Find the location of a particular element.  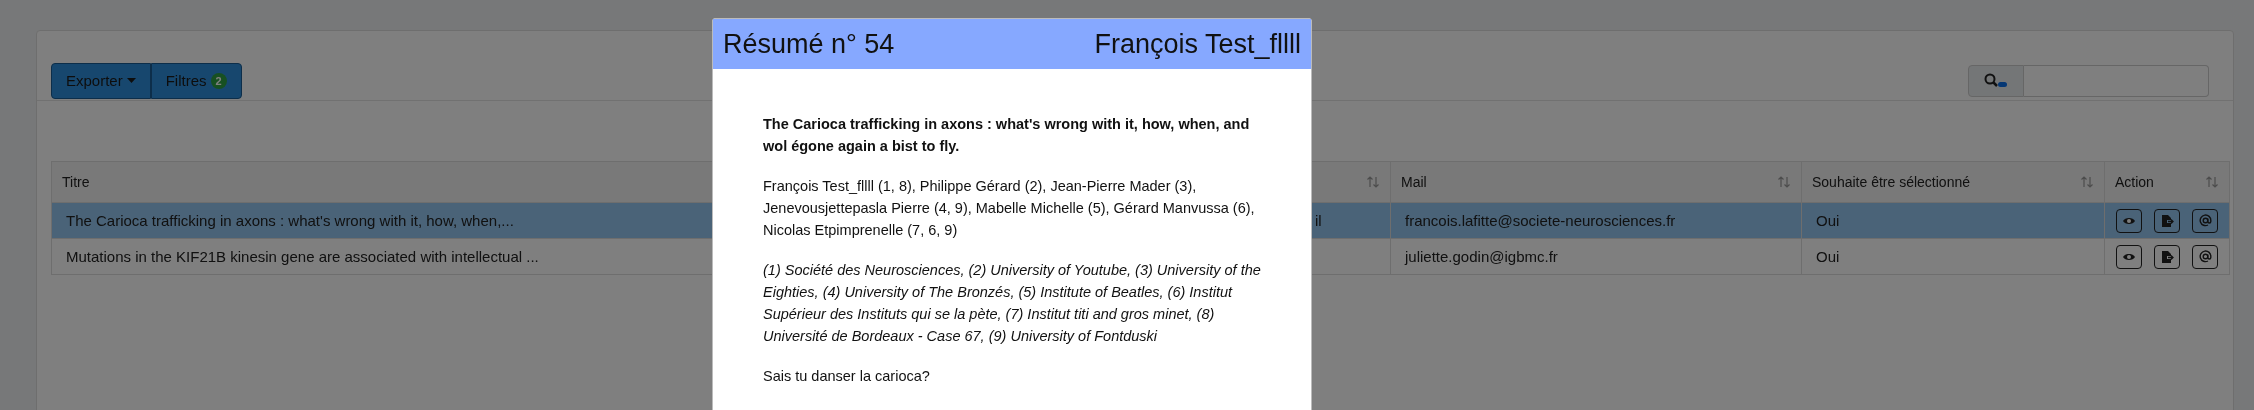

abstract-title: The Carioca trafficking in axons : what's wrong with it, how, when, and wol égone again a bist to fly. is located at coordinates (1007, 135).